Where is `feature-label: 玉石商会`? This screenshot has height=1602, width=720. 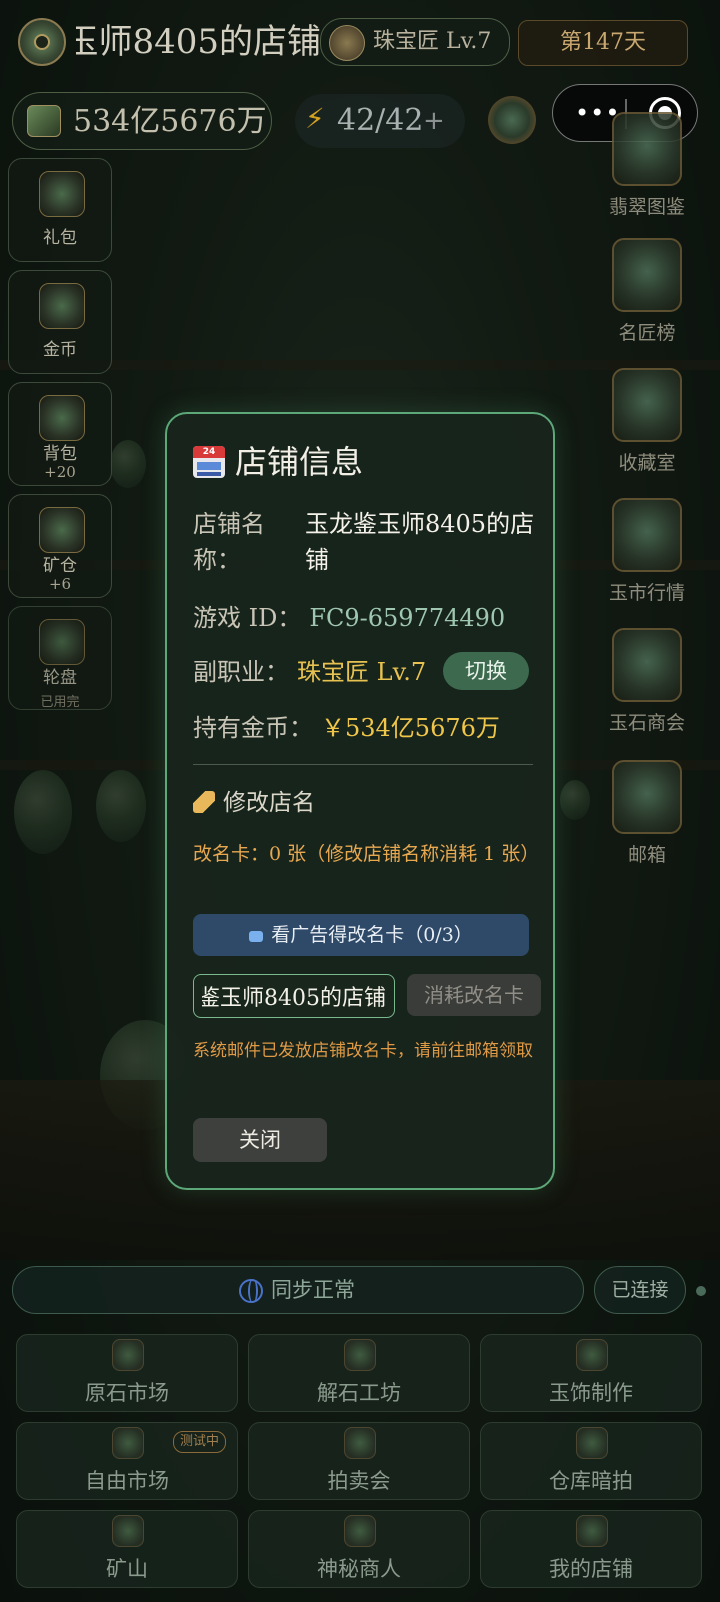
feature-label: 玉石商会 is located at coordinates (646, 723).